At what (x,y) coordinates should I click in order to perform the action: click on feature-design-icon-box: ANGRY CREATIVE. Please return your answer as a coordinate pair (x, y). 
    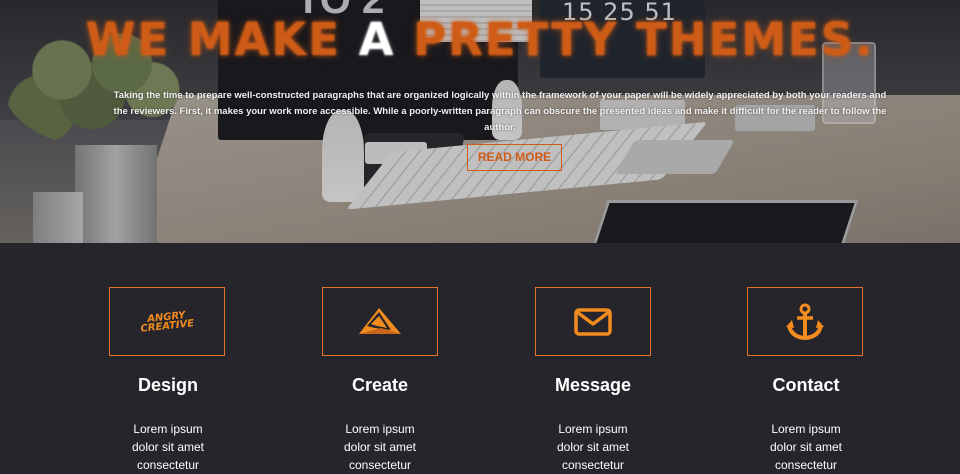
    Looking at the image, I should click on (167, 321).